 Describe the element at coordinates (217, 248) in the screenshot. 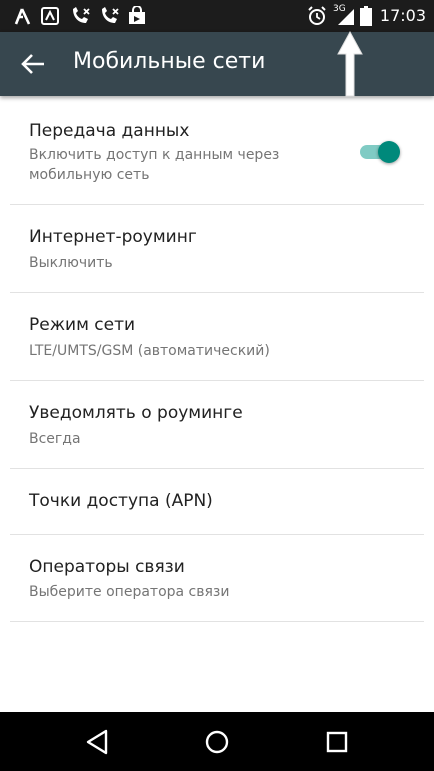

I see `setting-internet-roaming: Интернет-роуминг Выключить` at that location.